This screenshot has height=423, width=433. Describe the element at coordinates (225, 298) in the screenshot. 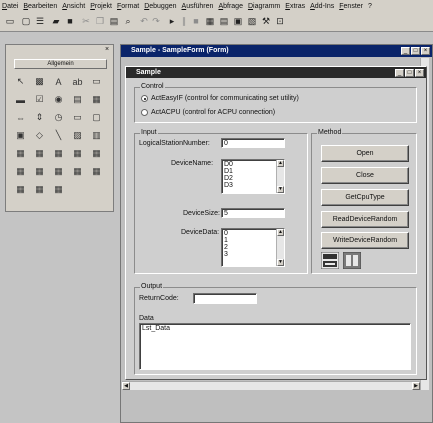

I see `return-code-field` at that location.